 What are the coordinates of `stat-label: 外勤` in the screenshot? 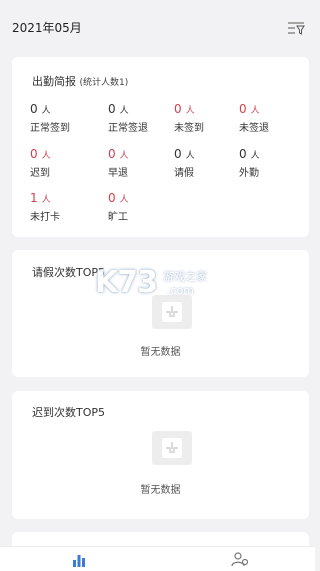 It's located at (249, 173).